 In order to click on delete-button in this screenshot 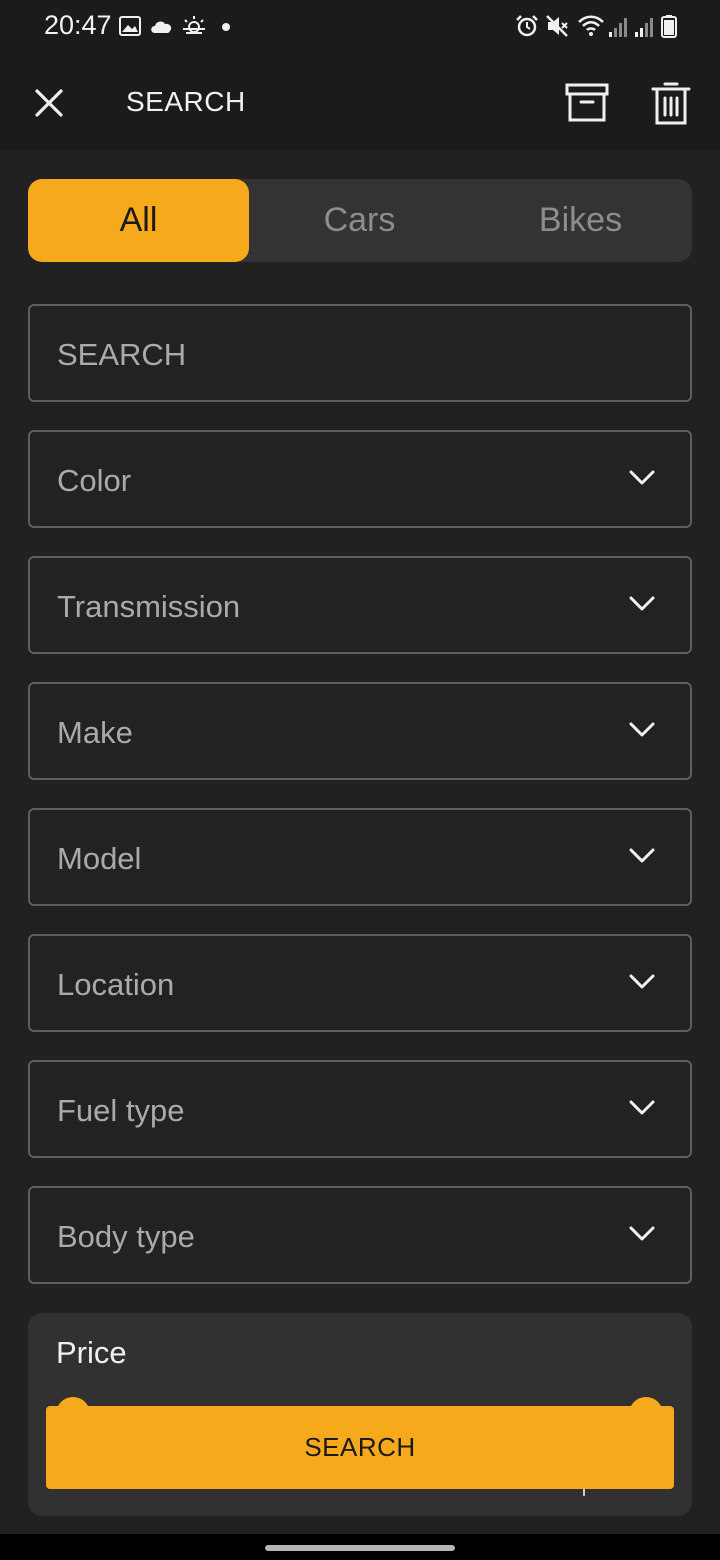, I will do `click(671, 104)`.